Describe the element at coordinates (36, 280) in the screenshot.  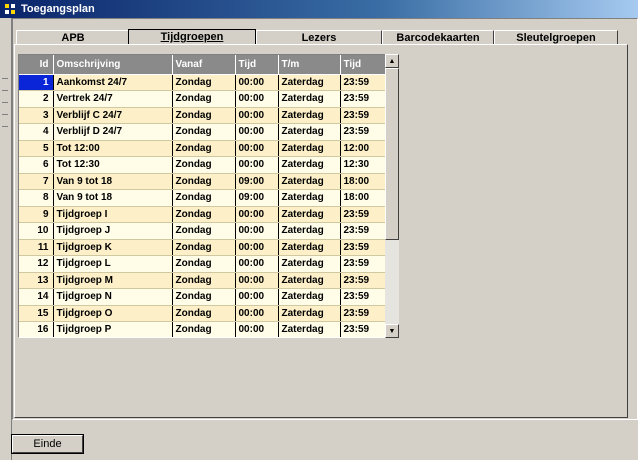
I see `cell-id: 13` at that location.